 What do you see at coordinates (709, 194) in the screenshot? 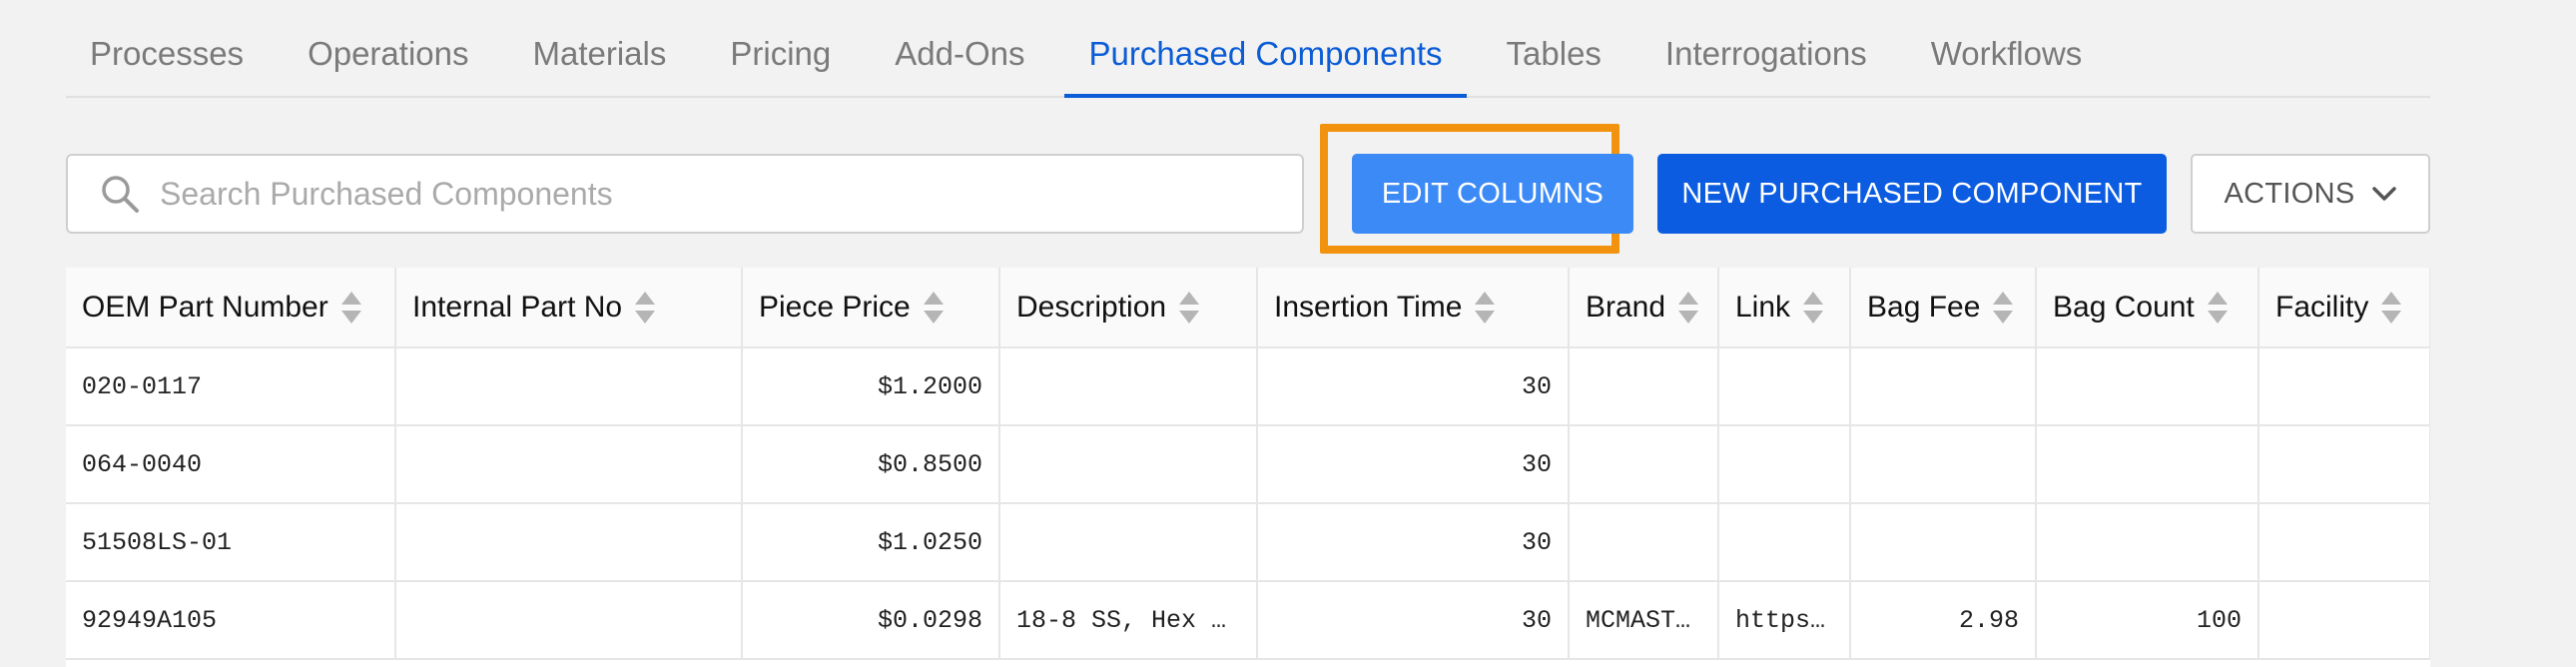
I see `search-input` at bounding box center [709, 194].